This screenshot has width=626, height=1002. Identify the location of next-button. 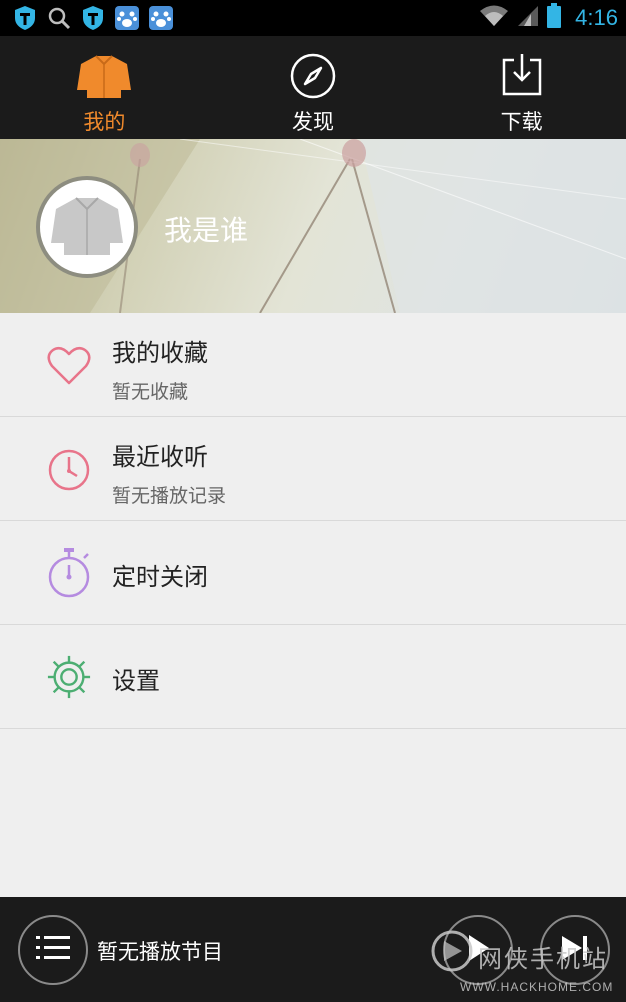
(575, 950).